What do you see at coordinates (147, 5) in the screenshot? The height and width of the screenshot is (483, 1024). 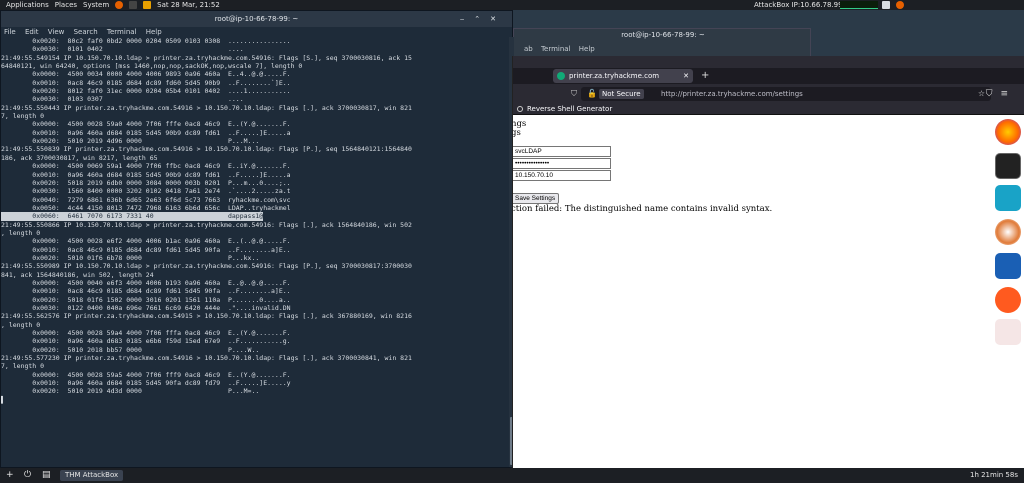 I see `burp-launcher-icon` at bounding box center [147, 5].